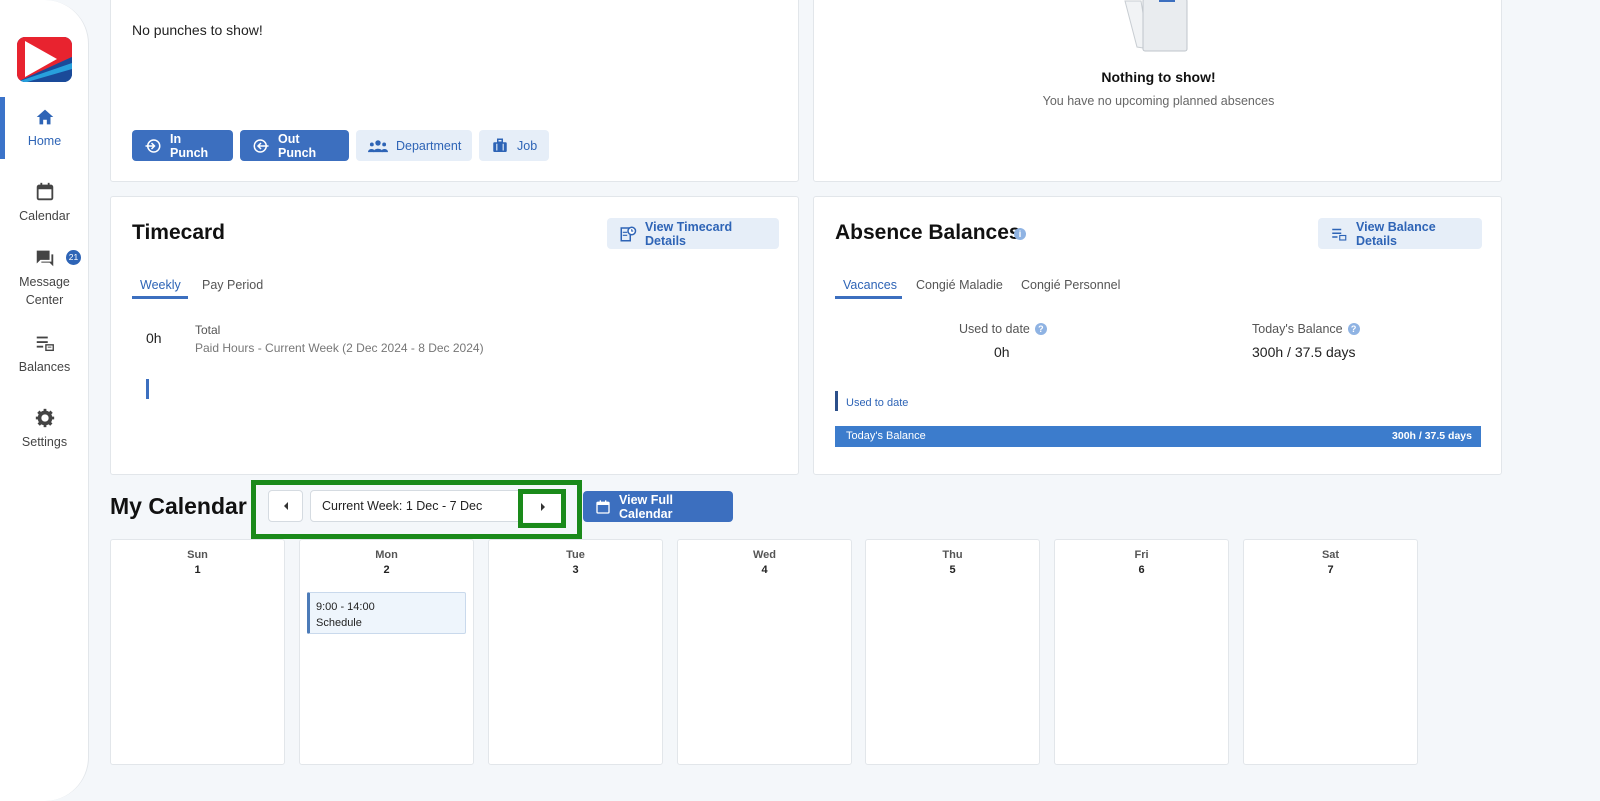  Describe the element at coordinates (197, 570) in the screenshot. I see `day-date: 1` at that location.